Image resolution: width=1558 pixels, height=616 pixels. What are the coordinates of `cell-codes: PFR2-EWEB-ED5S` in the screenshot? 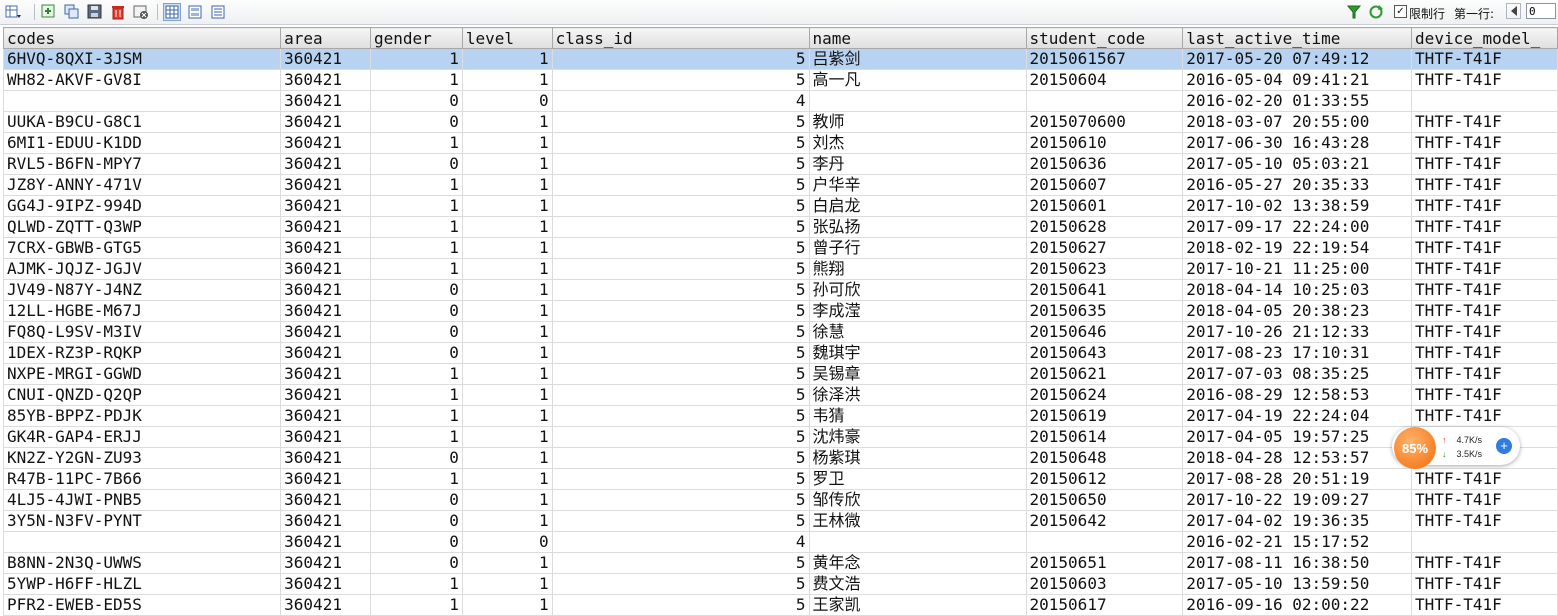 It's located at (142, 605).